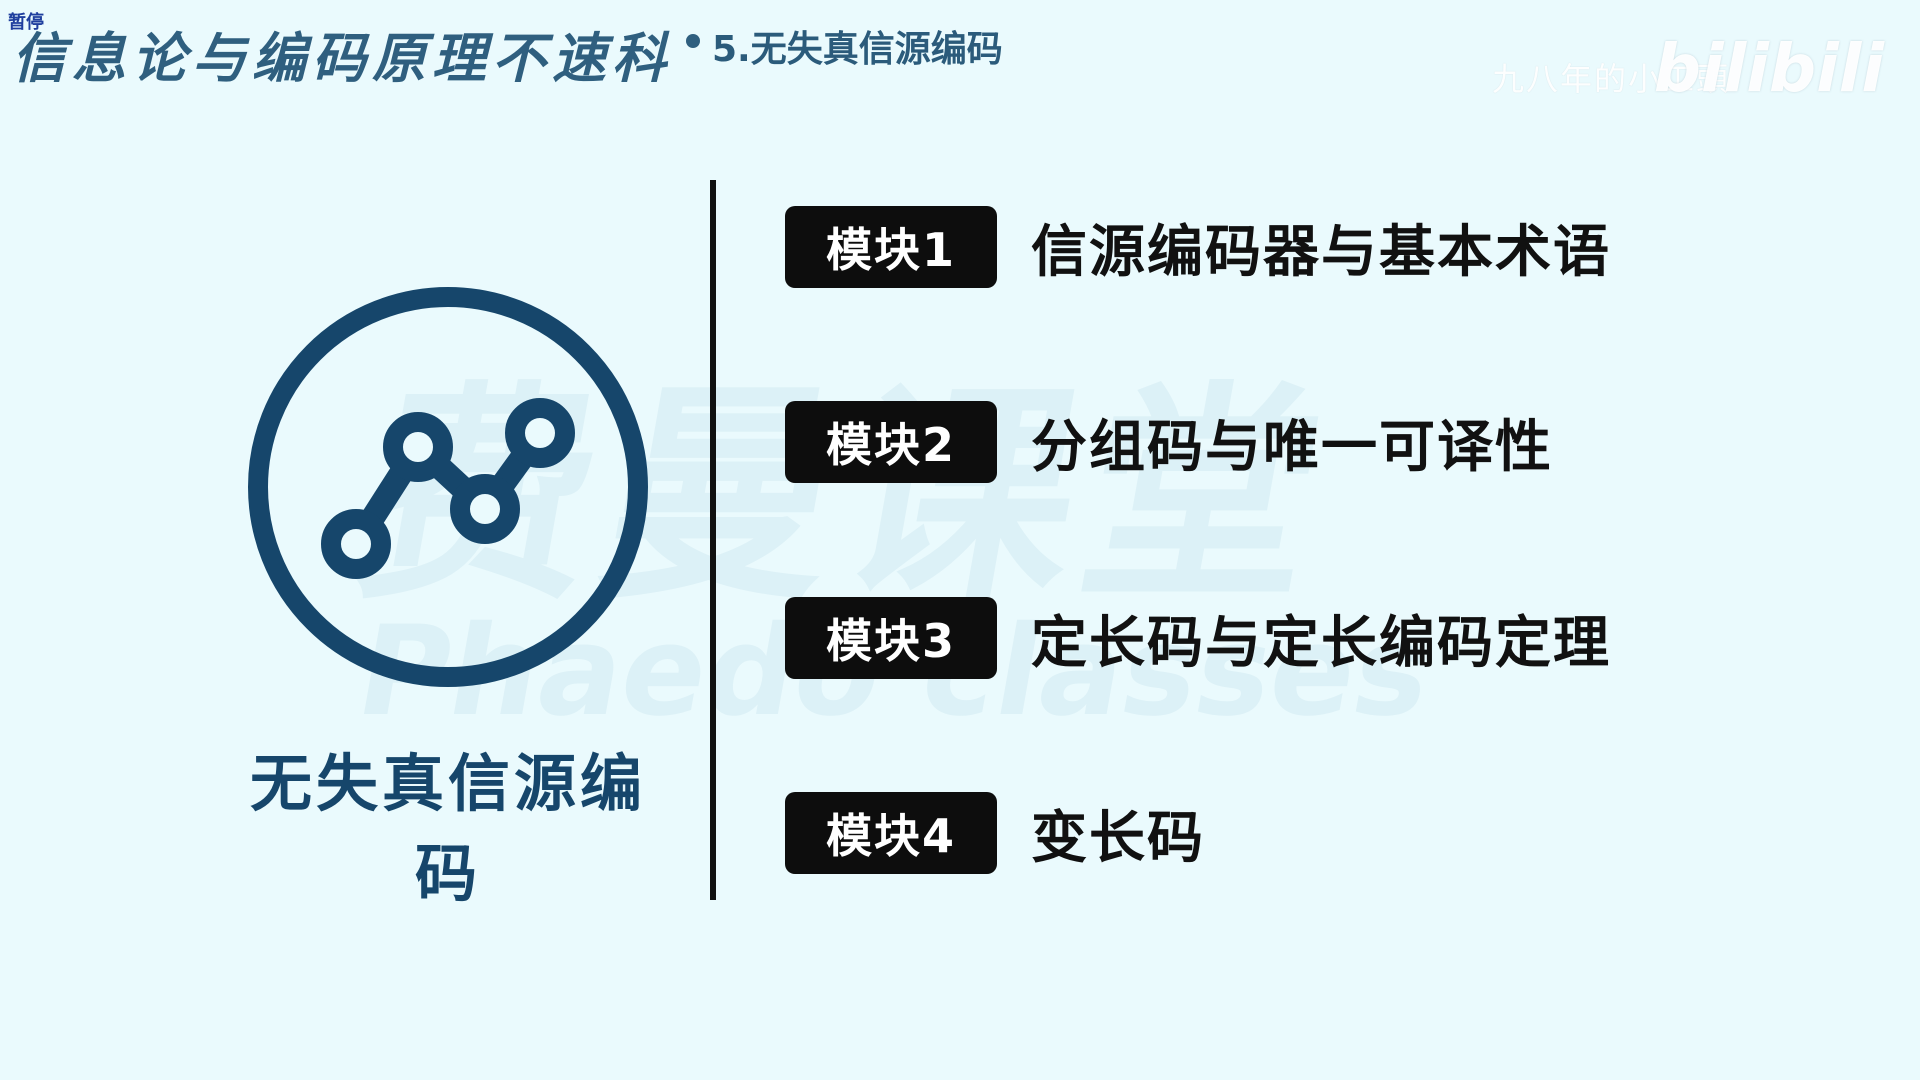  Describe the element at coordinates (891, 247) in the screenshot. I see `module-badge: 模块1` at that location.